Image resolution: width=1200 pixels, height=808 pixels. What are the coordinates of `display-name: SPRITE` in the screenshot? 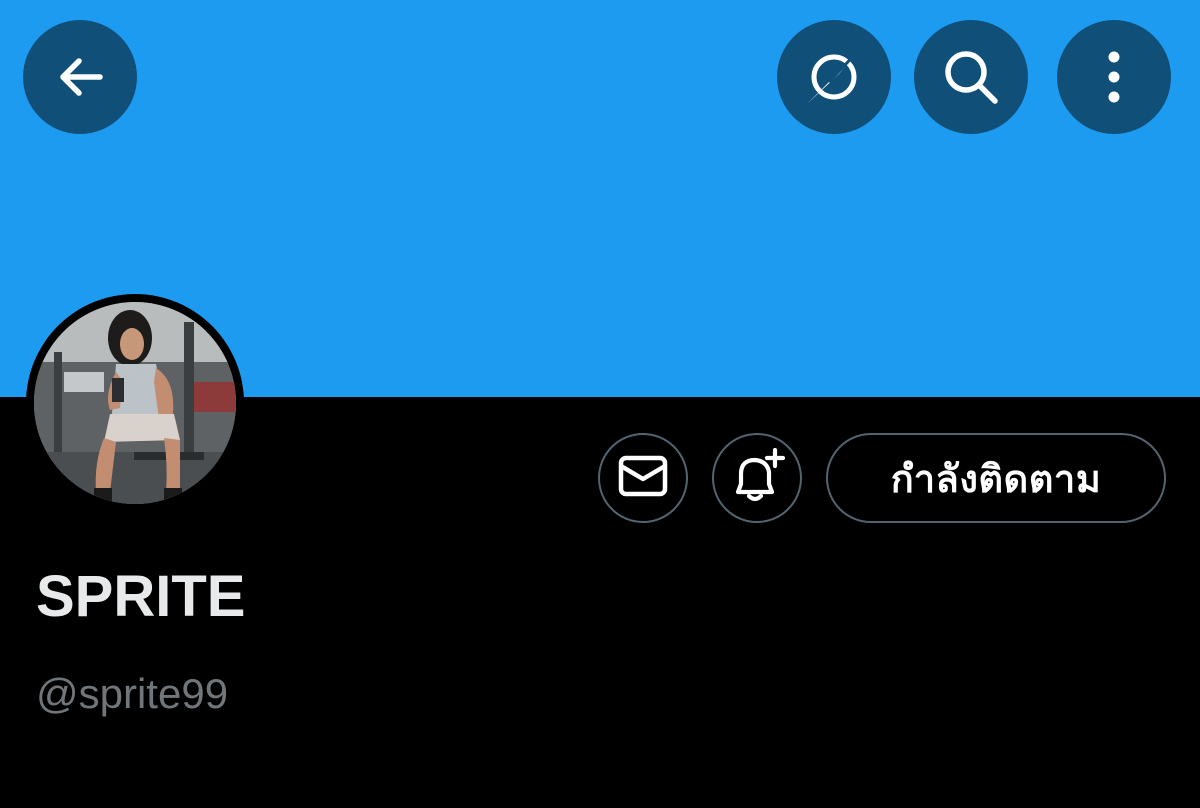 It's located at (141, 596).